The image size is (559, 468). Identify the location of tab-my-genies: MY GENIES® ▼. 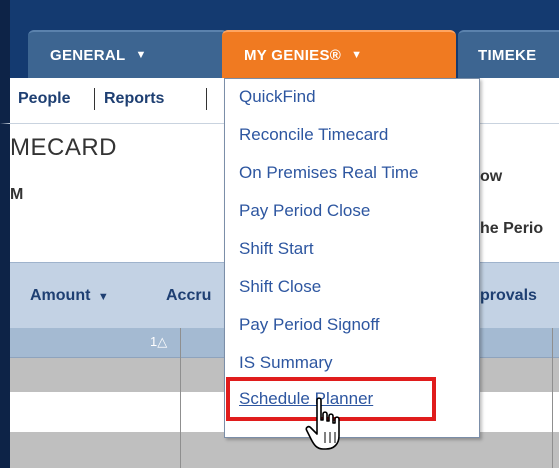
(339, 54).